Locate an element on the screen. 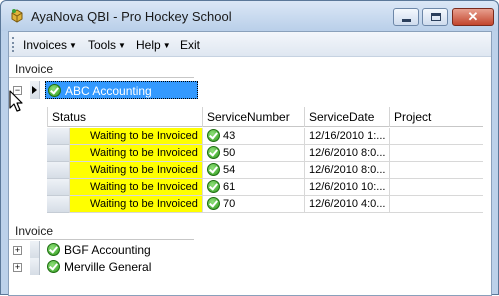 The image size is (499, 296). servicenumber-cell: 54 is located at coordinates (253, 170).